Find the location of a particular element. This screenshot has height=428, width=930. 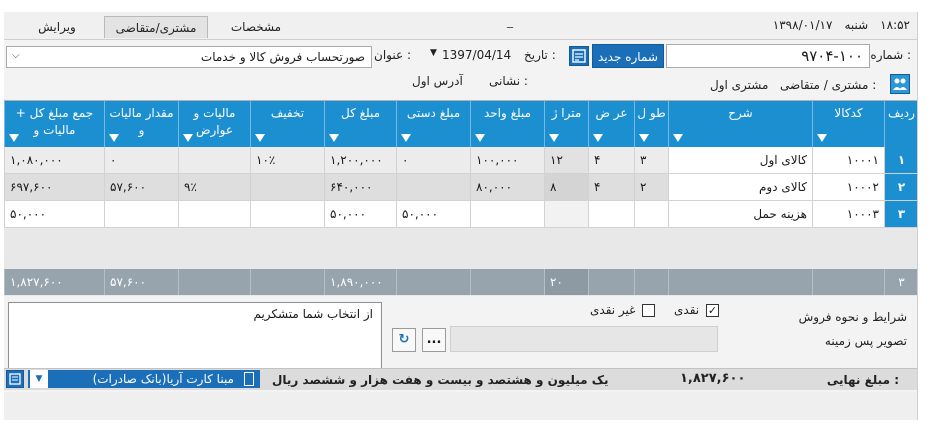

cell-unit is located at coordinates (507, 214).